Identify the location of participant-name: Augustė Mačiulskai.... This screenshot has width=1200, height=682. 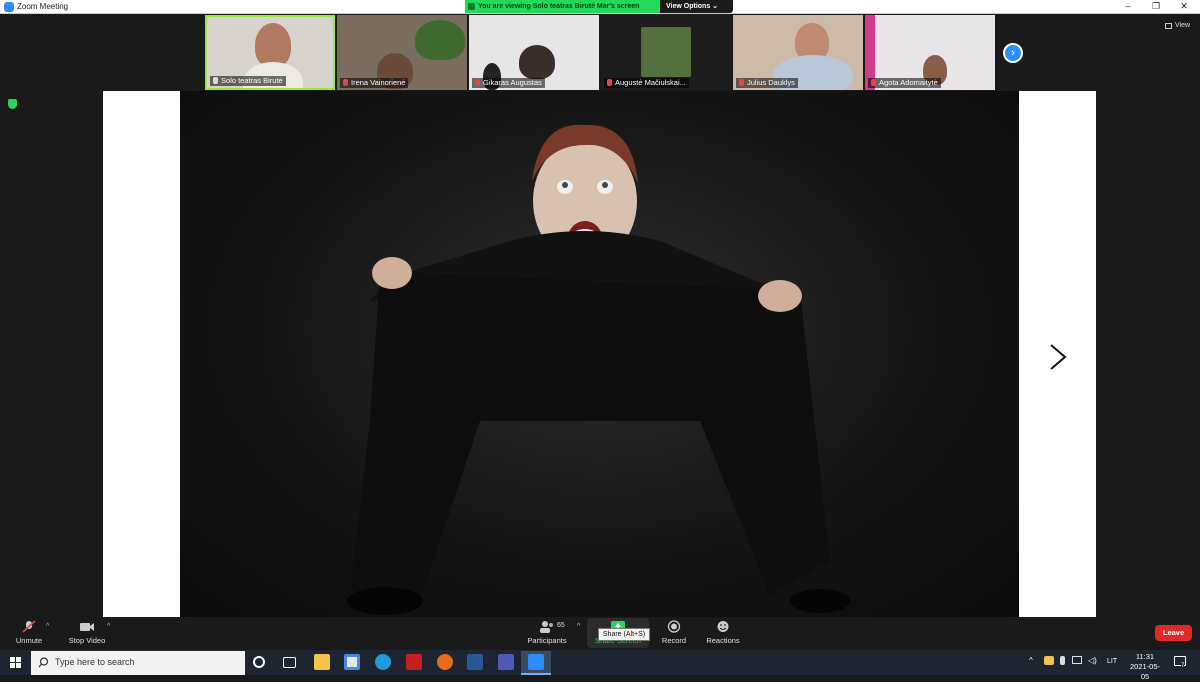
(646, 83).